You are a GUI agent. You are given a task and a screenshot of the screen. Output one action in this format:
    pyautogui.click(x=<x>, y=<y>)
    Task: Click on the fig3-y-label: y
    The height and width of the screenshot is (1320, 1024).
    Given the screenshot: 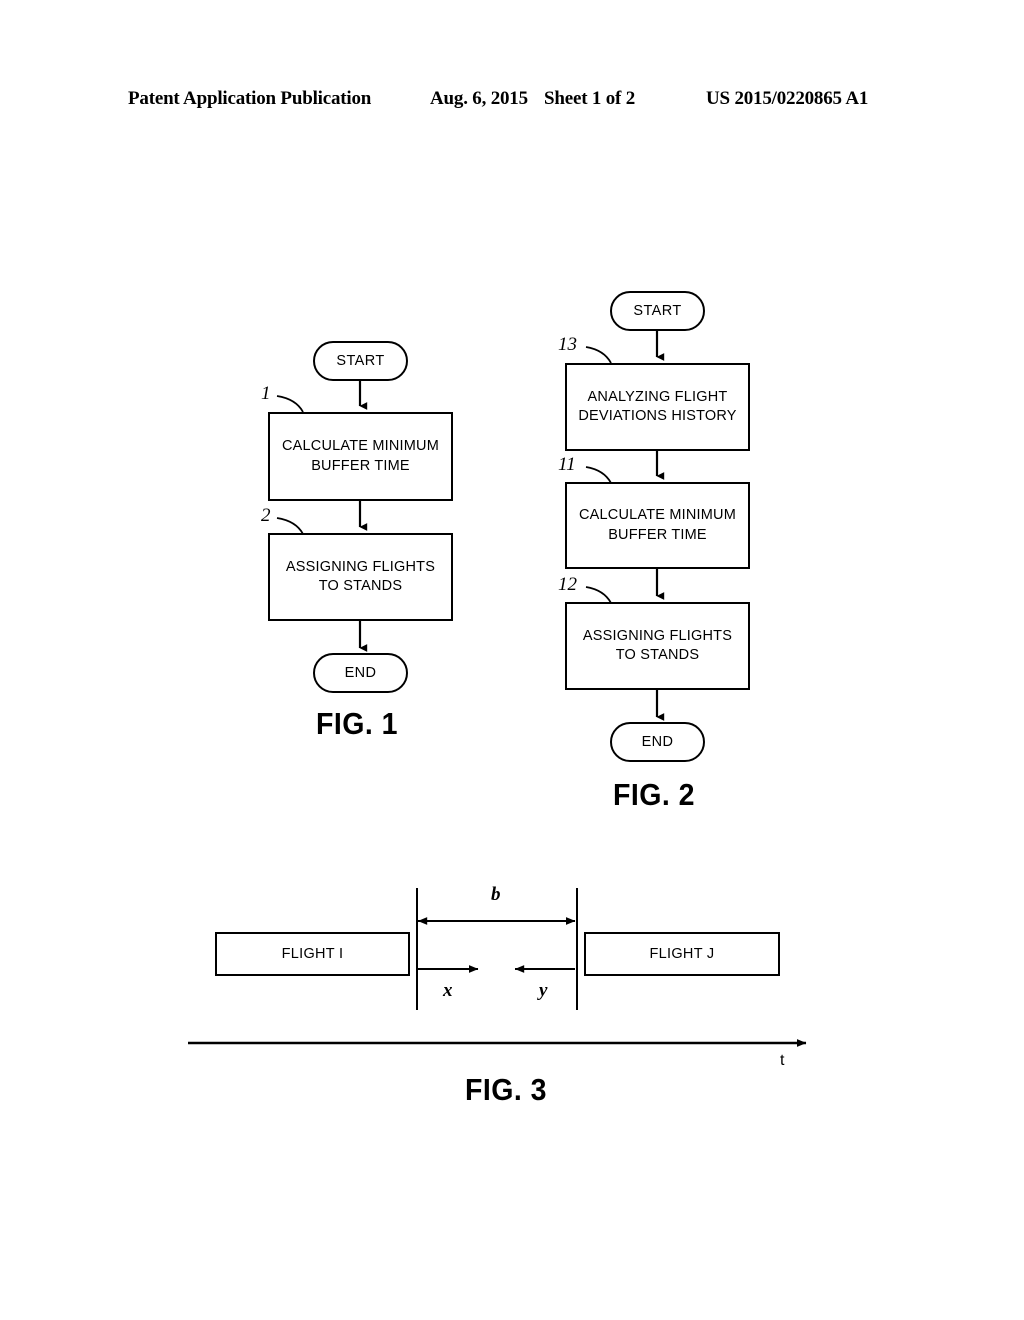 What is the action you would take?
    pyautogui.click(x=543, y=990)
    